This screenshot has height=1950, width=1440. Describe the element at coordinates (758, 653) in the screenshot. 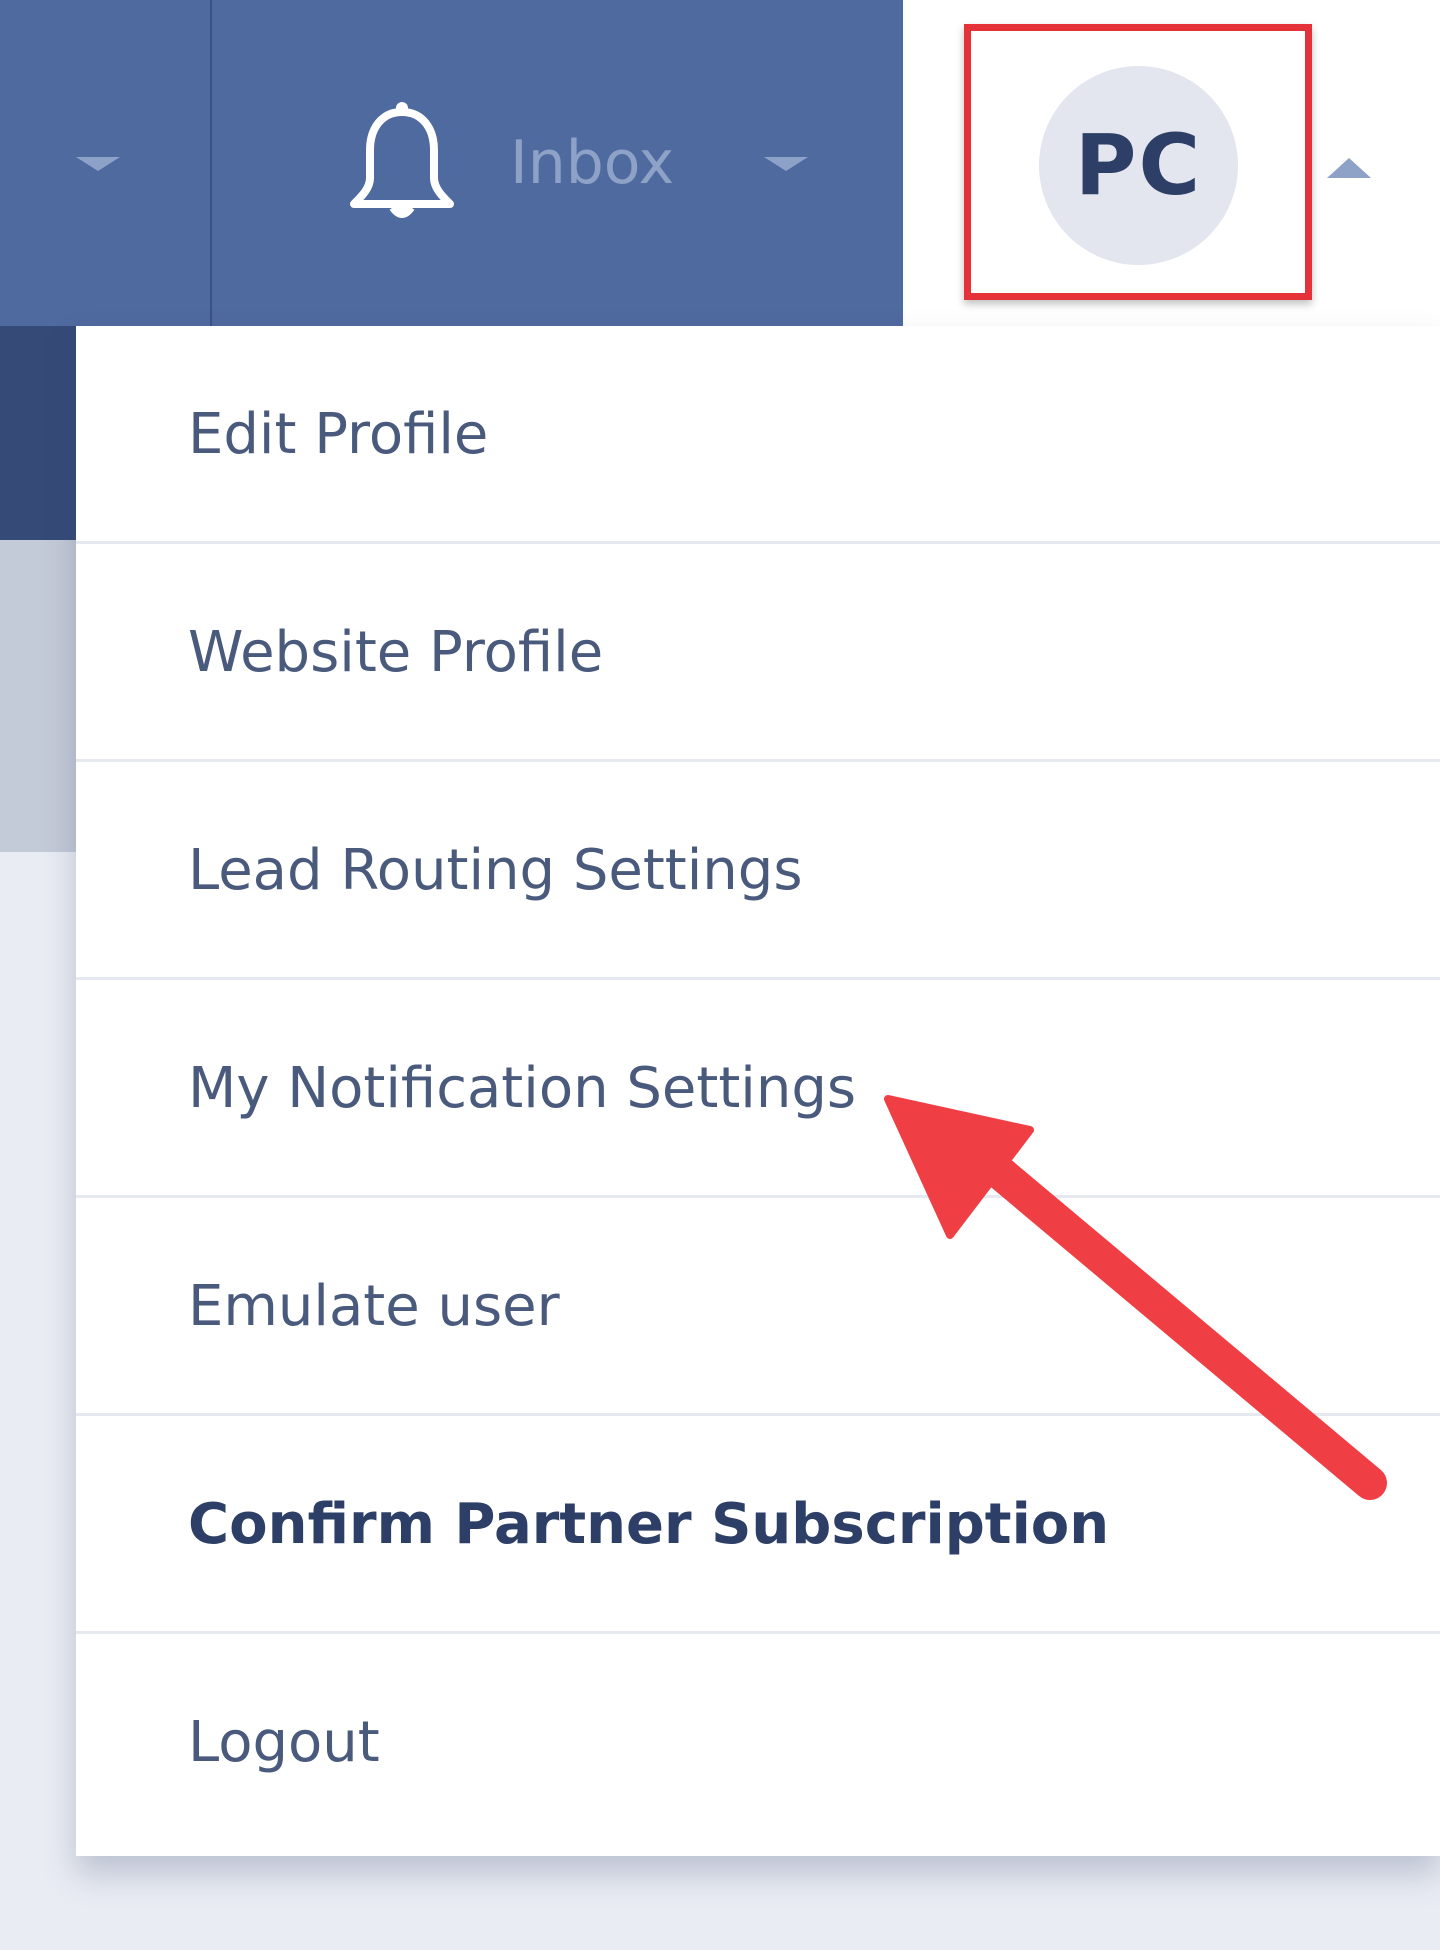

I see `menu-item-website-profile: Website Profile` at that location.